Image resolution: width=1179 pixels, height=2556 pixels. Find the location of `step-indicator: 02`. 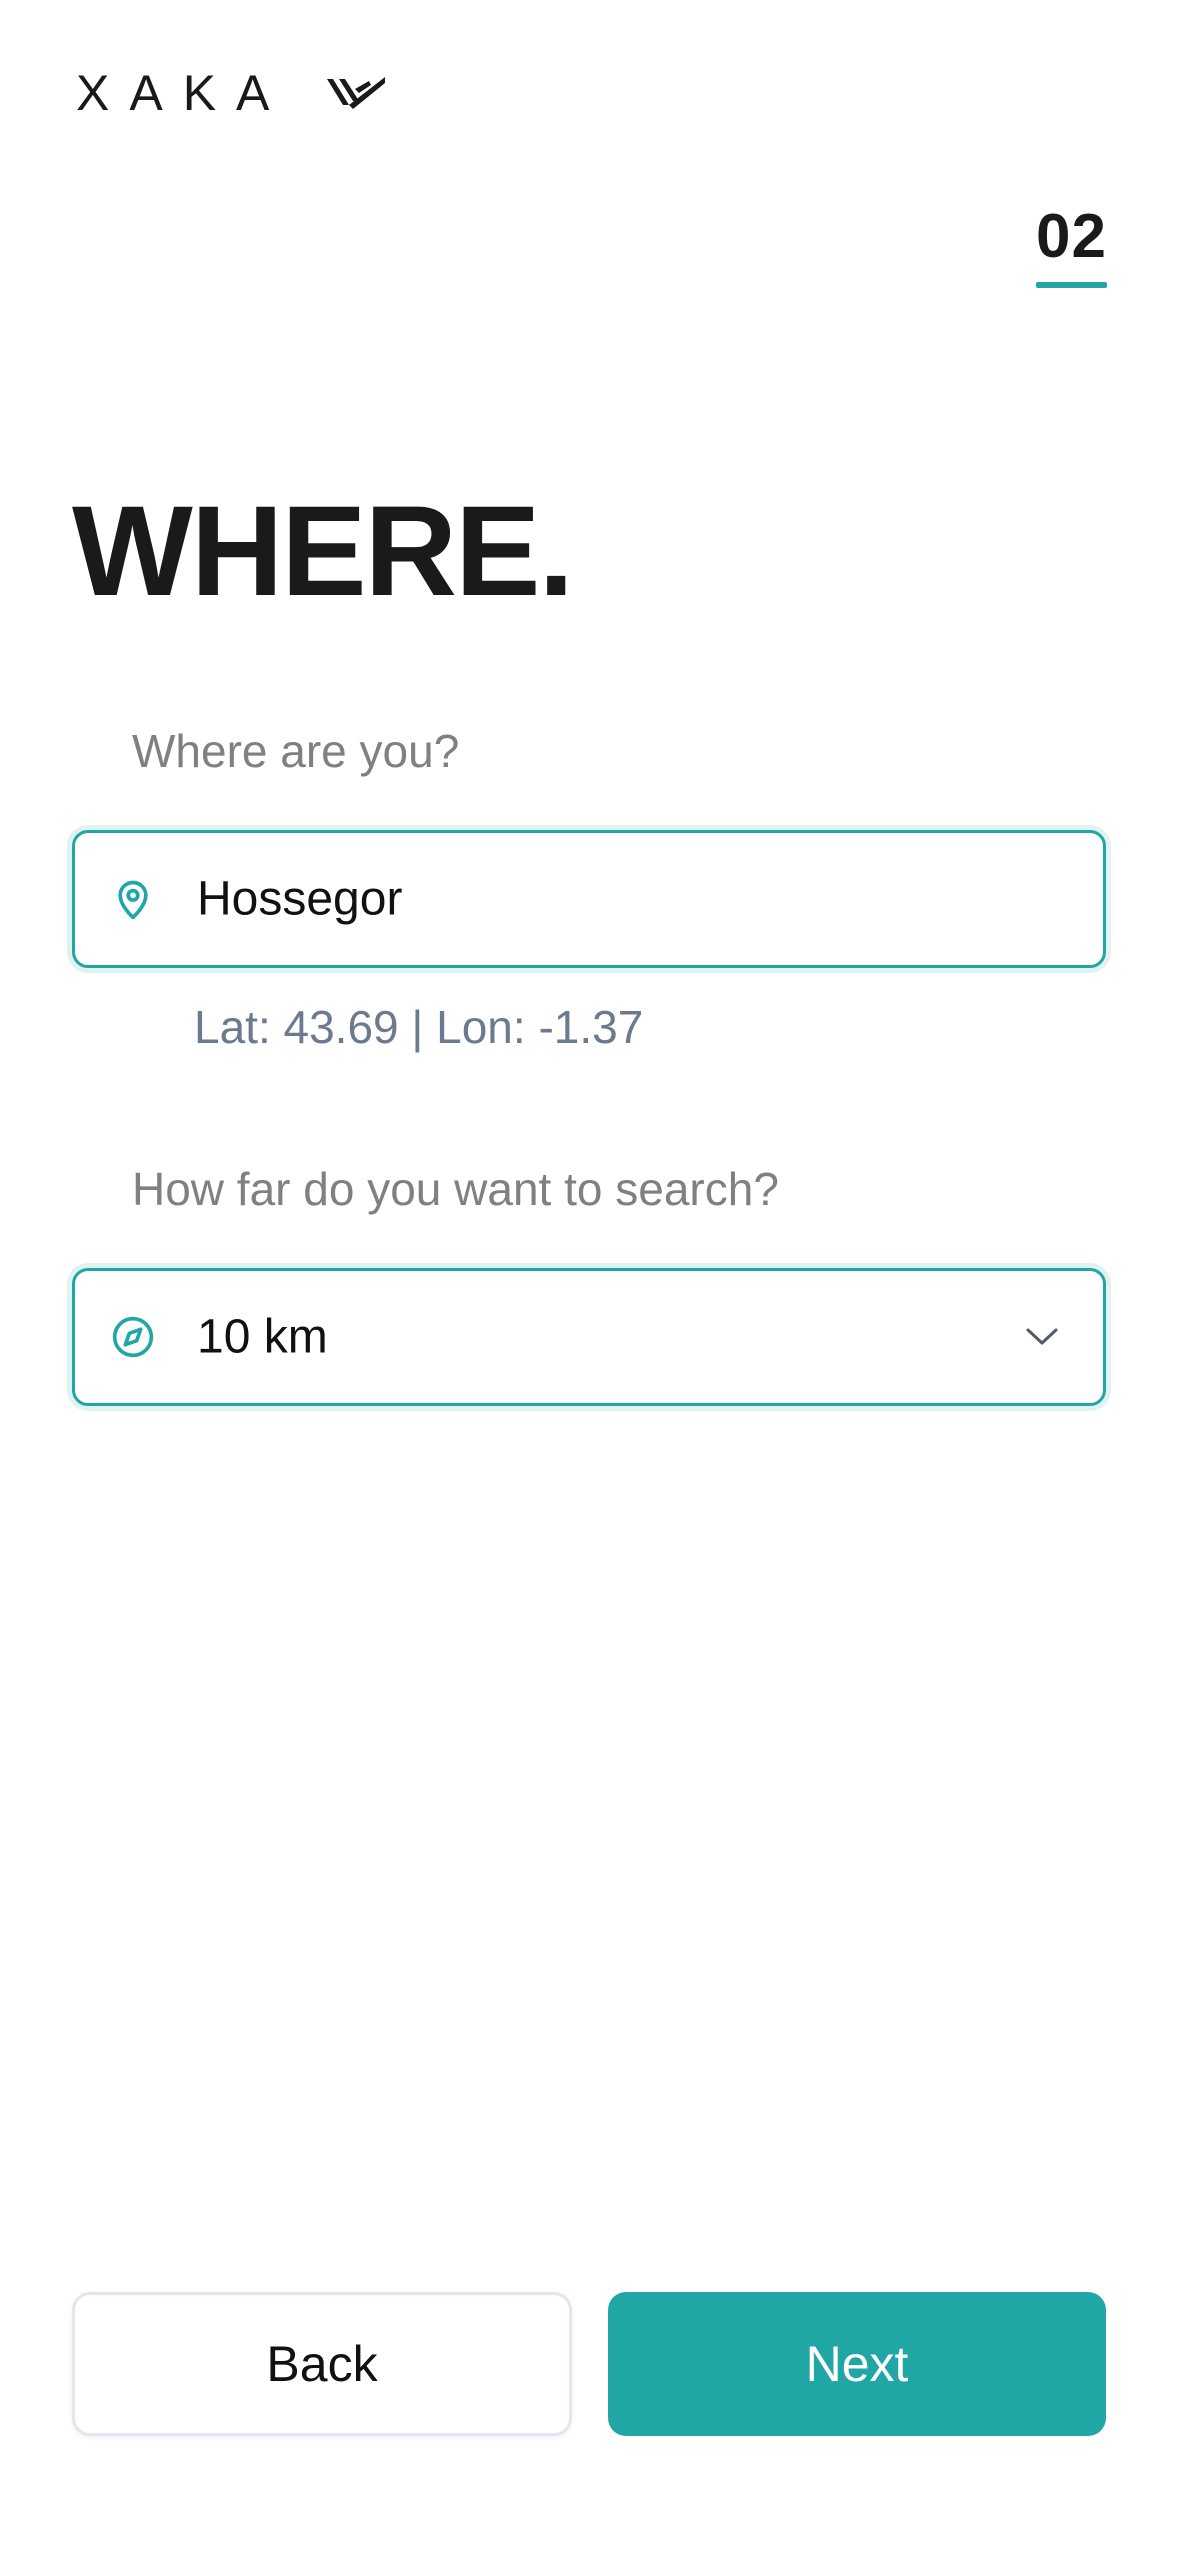

step-indicator: 02 is located at coordinates (1071, 247).